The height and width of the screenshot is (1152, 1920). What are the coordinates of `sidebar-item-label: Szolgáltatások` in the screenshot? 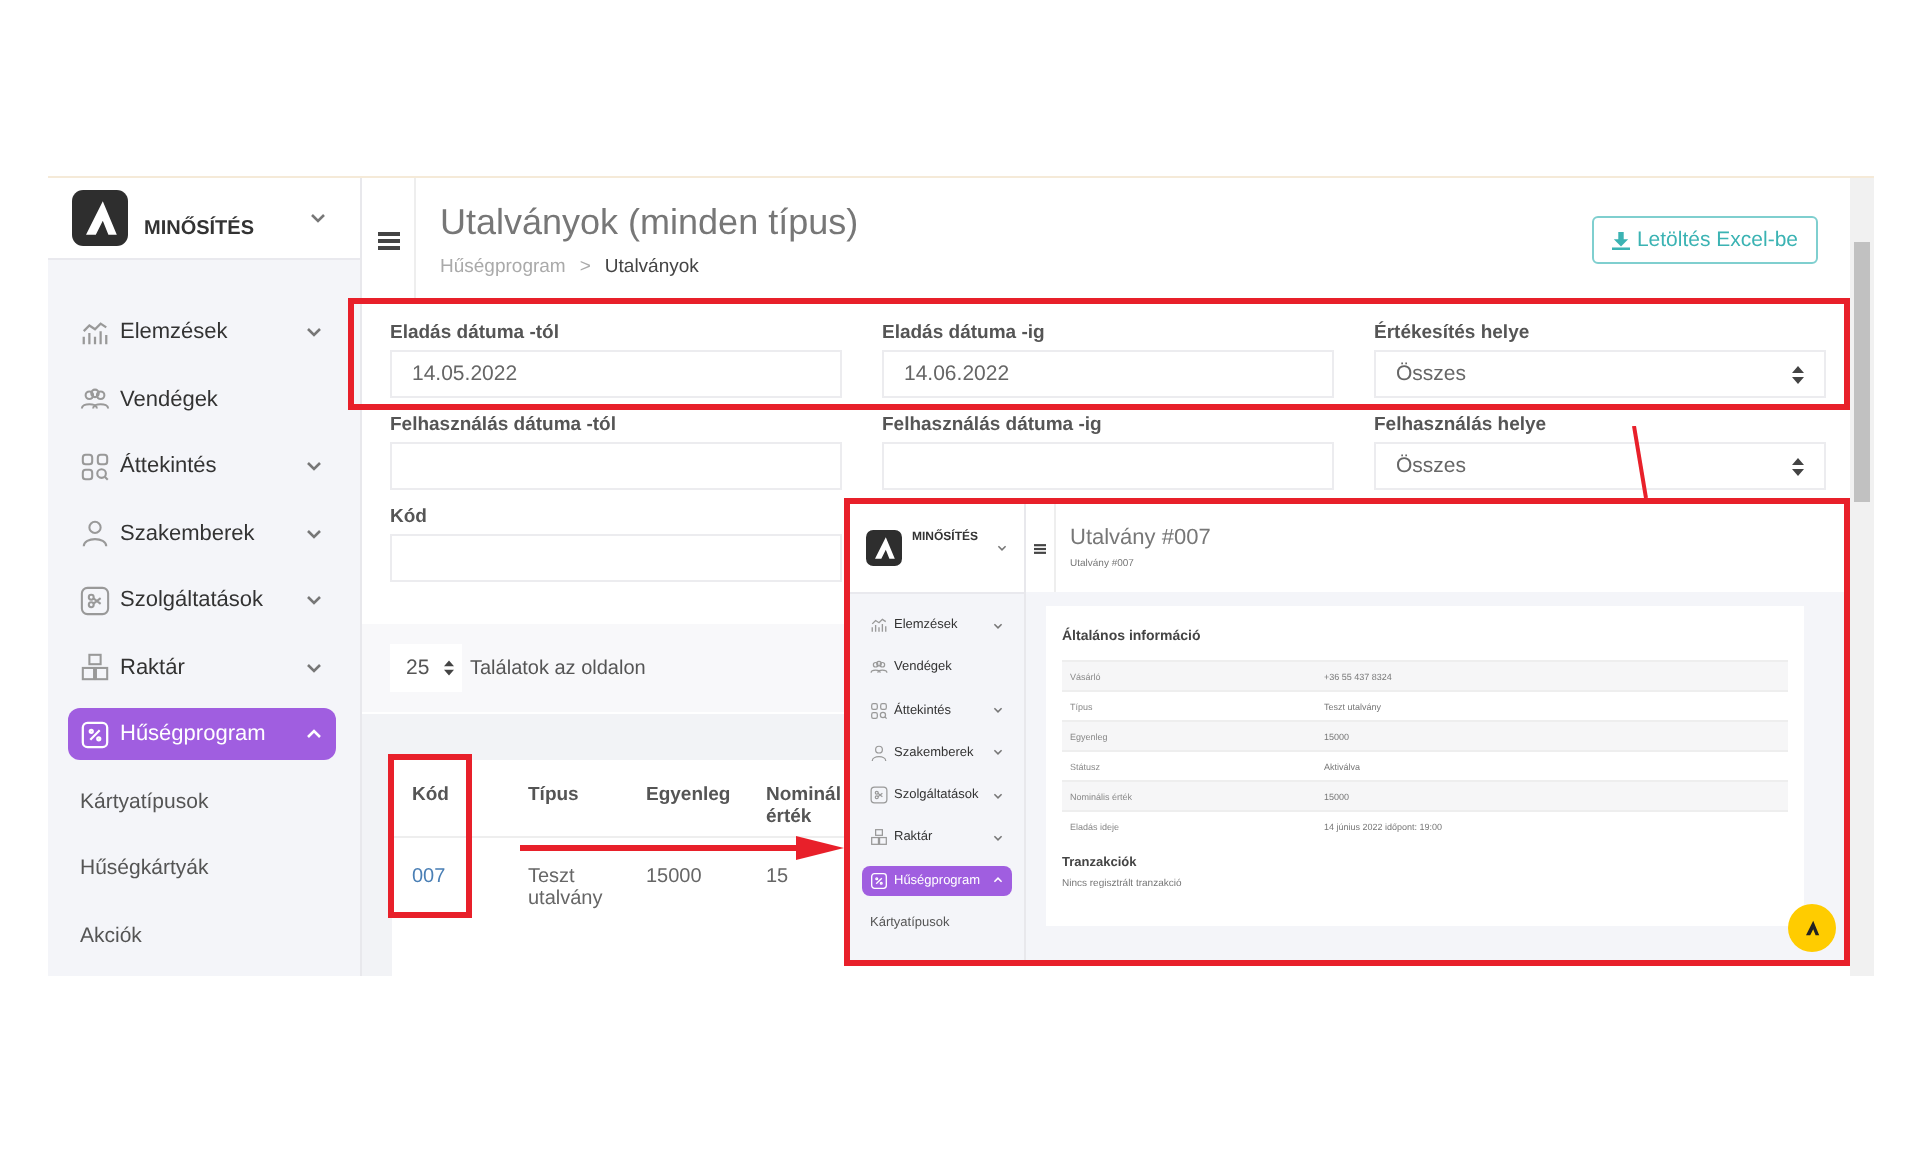 It's located at (193, 600).